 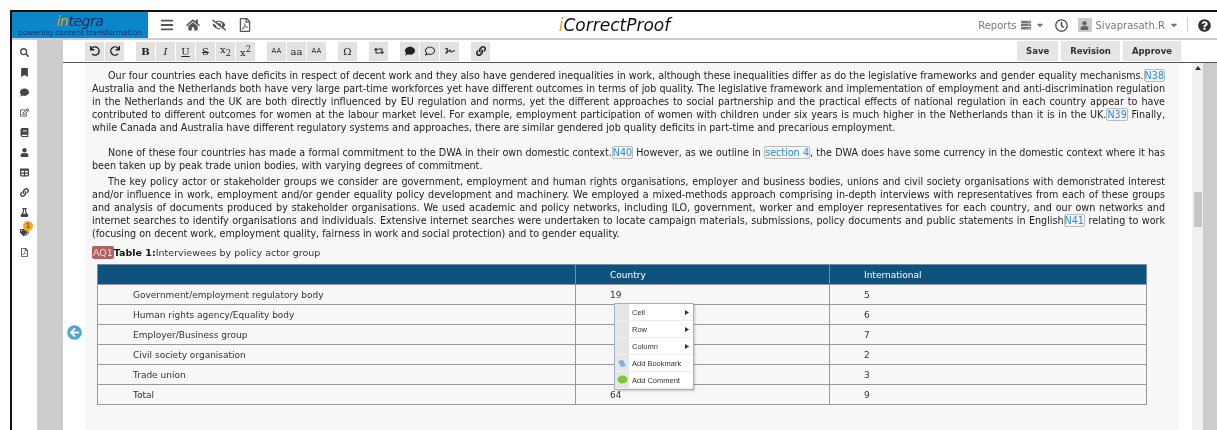 I want to click on table-cell: Employer/Business group, so click(x=336, y=334).